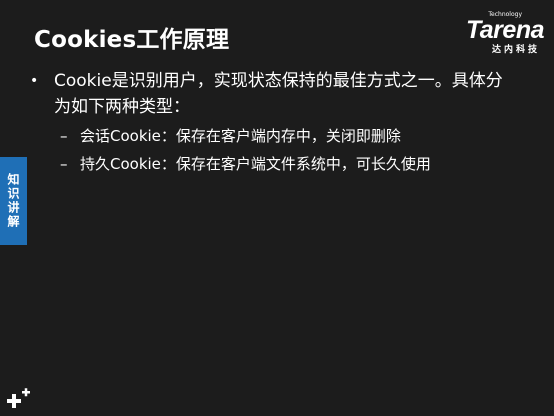  Describe the element at coordinates (255, 164) in the screenshot. I see `sub-bullet-text: 持久Cookie：保存在客户端文件系统中，可长久使用` at that location.